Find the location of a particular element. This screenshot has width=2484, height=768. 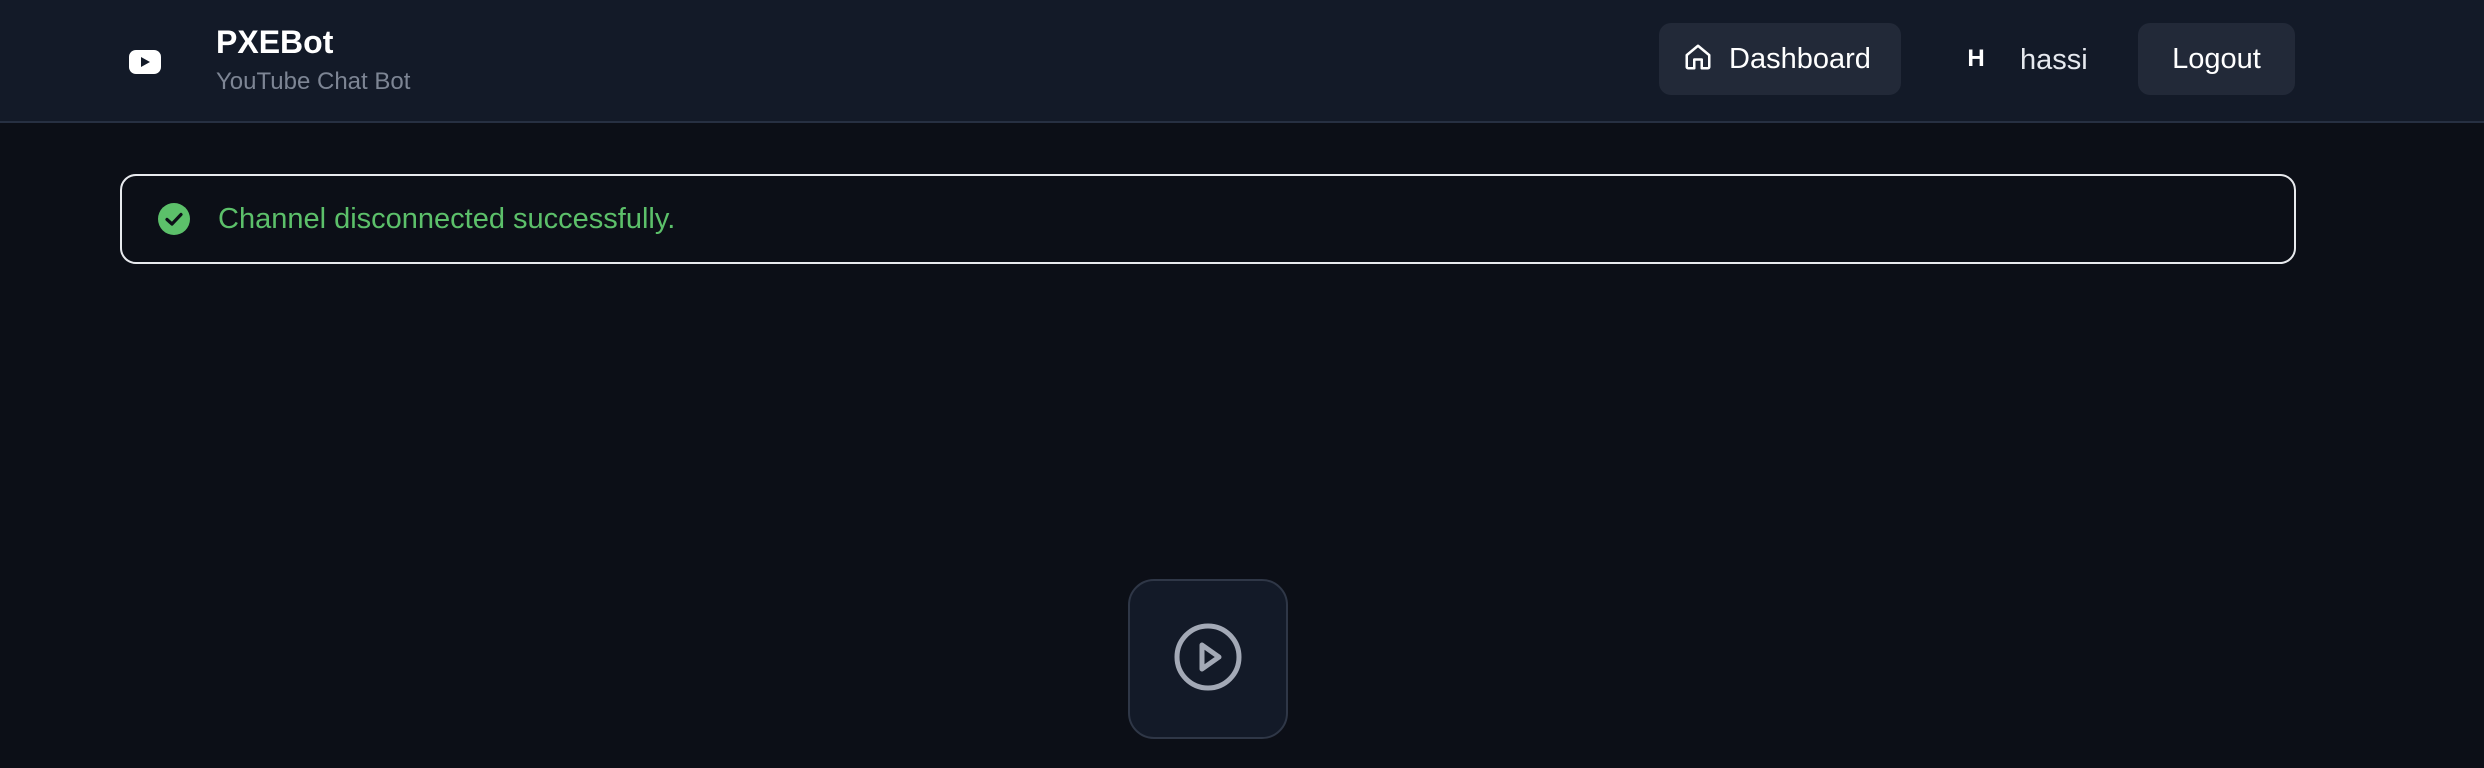

youtube-logo-icon is located at coordinates (144, 61).